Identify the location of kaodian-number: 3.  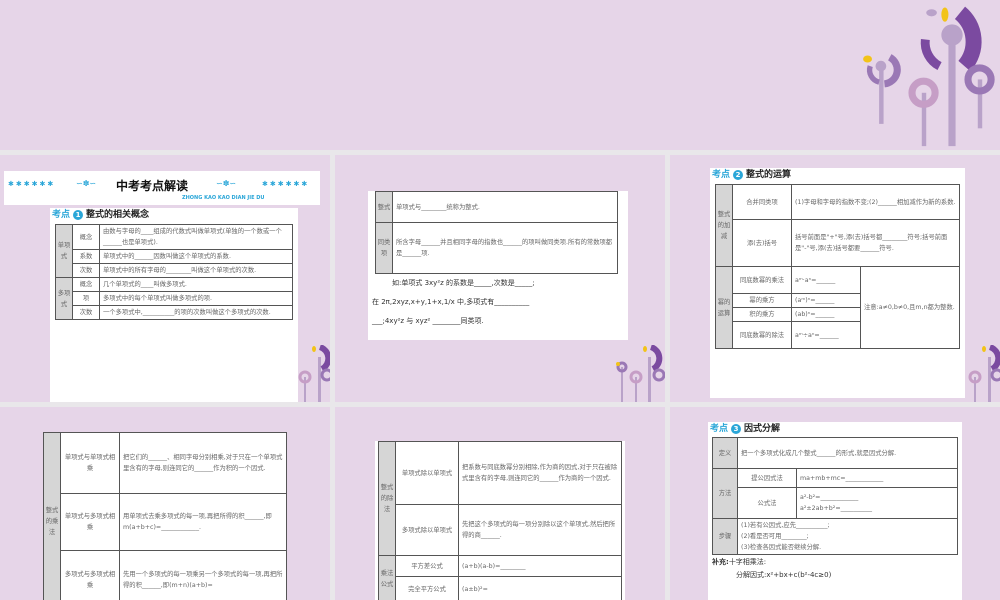
(736, 429).